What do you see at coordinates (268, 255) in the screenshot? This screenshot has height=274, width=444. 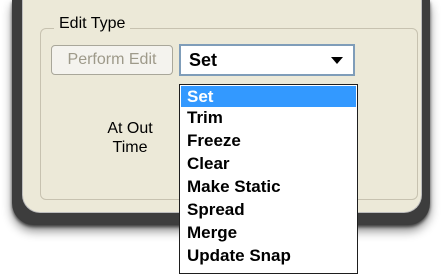 I see `dropdown-item-update-snap: Update Snap` at bounding box center [268, 255].